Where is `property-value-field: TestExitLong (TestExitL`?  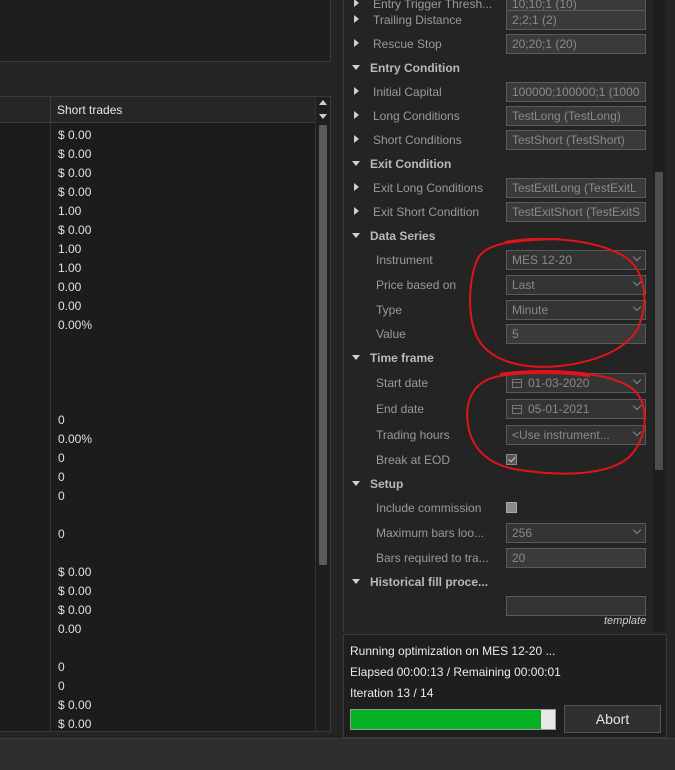 property-value-field: TestExitLong (TestExitL is located at coordinates (576, 188).